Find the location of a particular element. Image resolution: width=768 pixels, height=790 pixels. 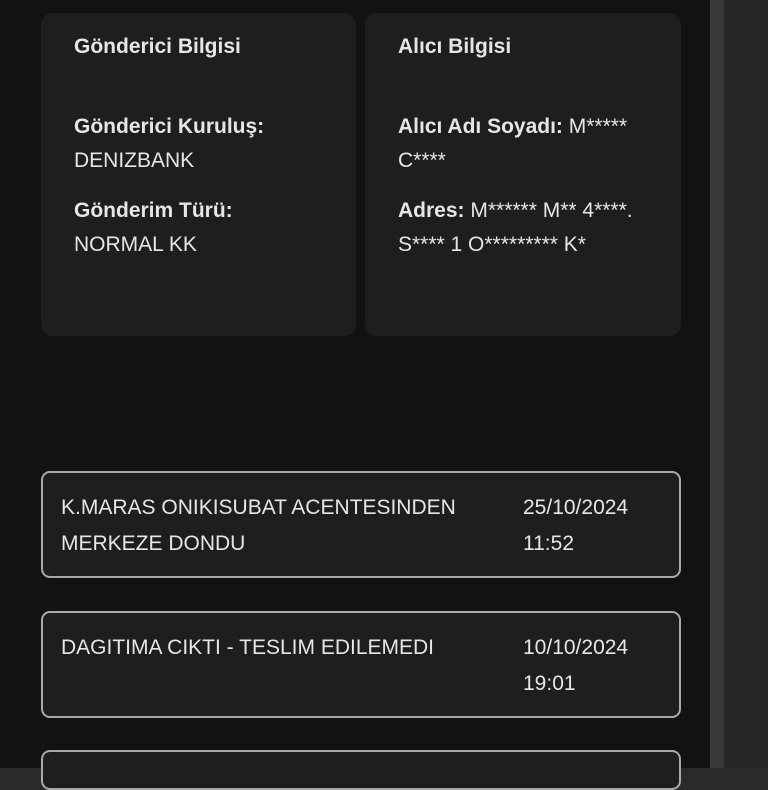

event-description: DAGITIMA CIKTI - TESLIM EDILEMEDI is located at coordinates (248, 647).